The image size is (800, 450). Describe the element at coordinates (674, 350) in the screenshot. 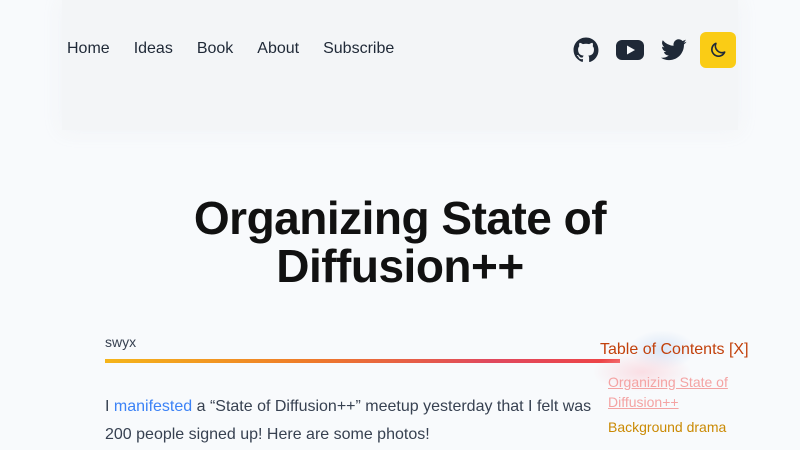

I see `toc-heading: Table of Contents [X]` at that location.